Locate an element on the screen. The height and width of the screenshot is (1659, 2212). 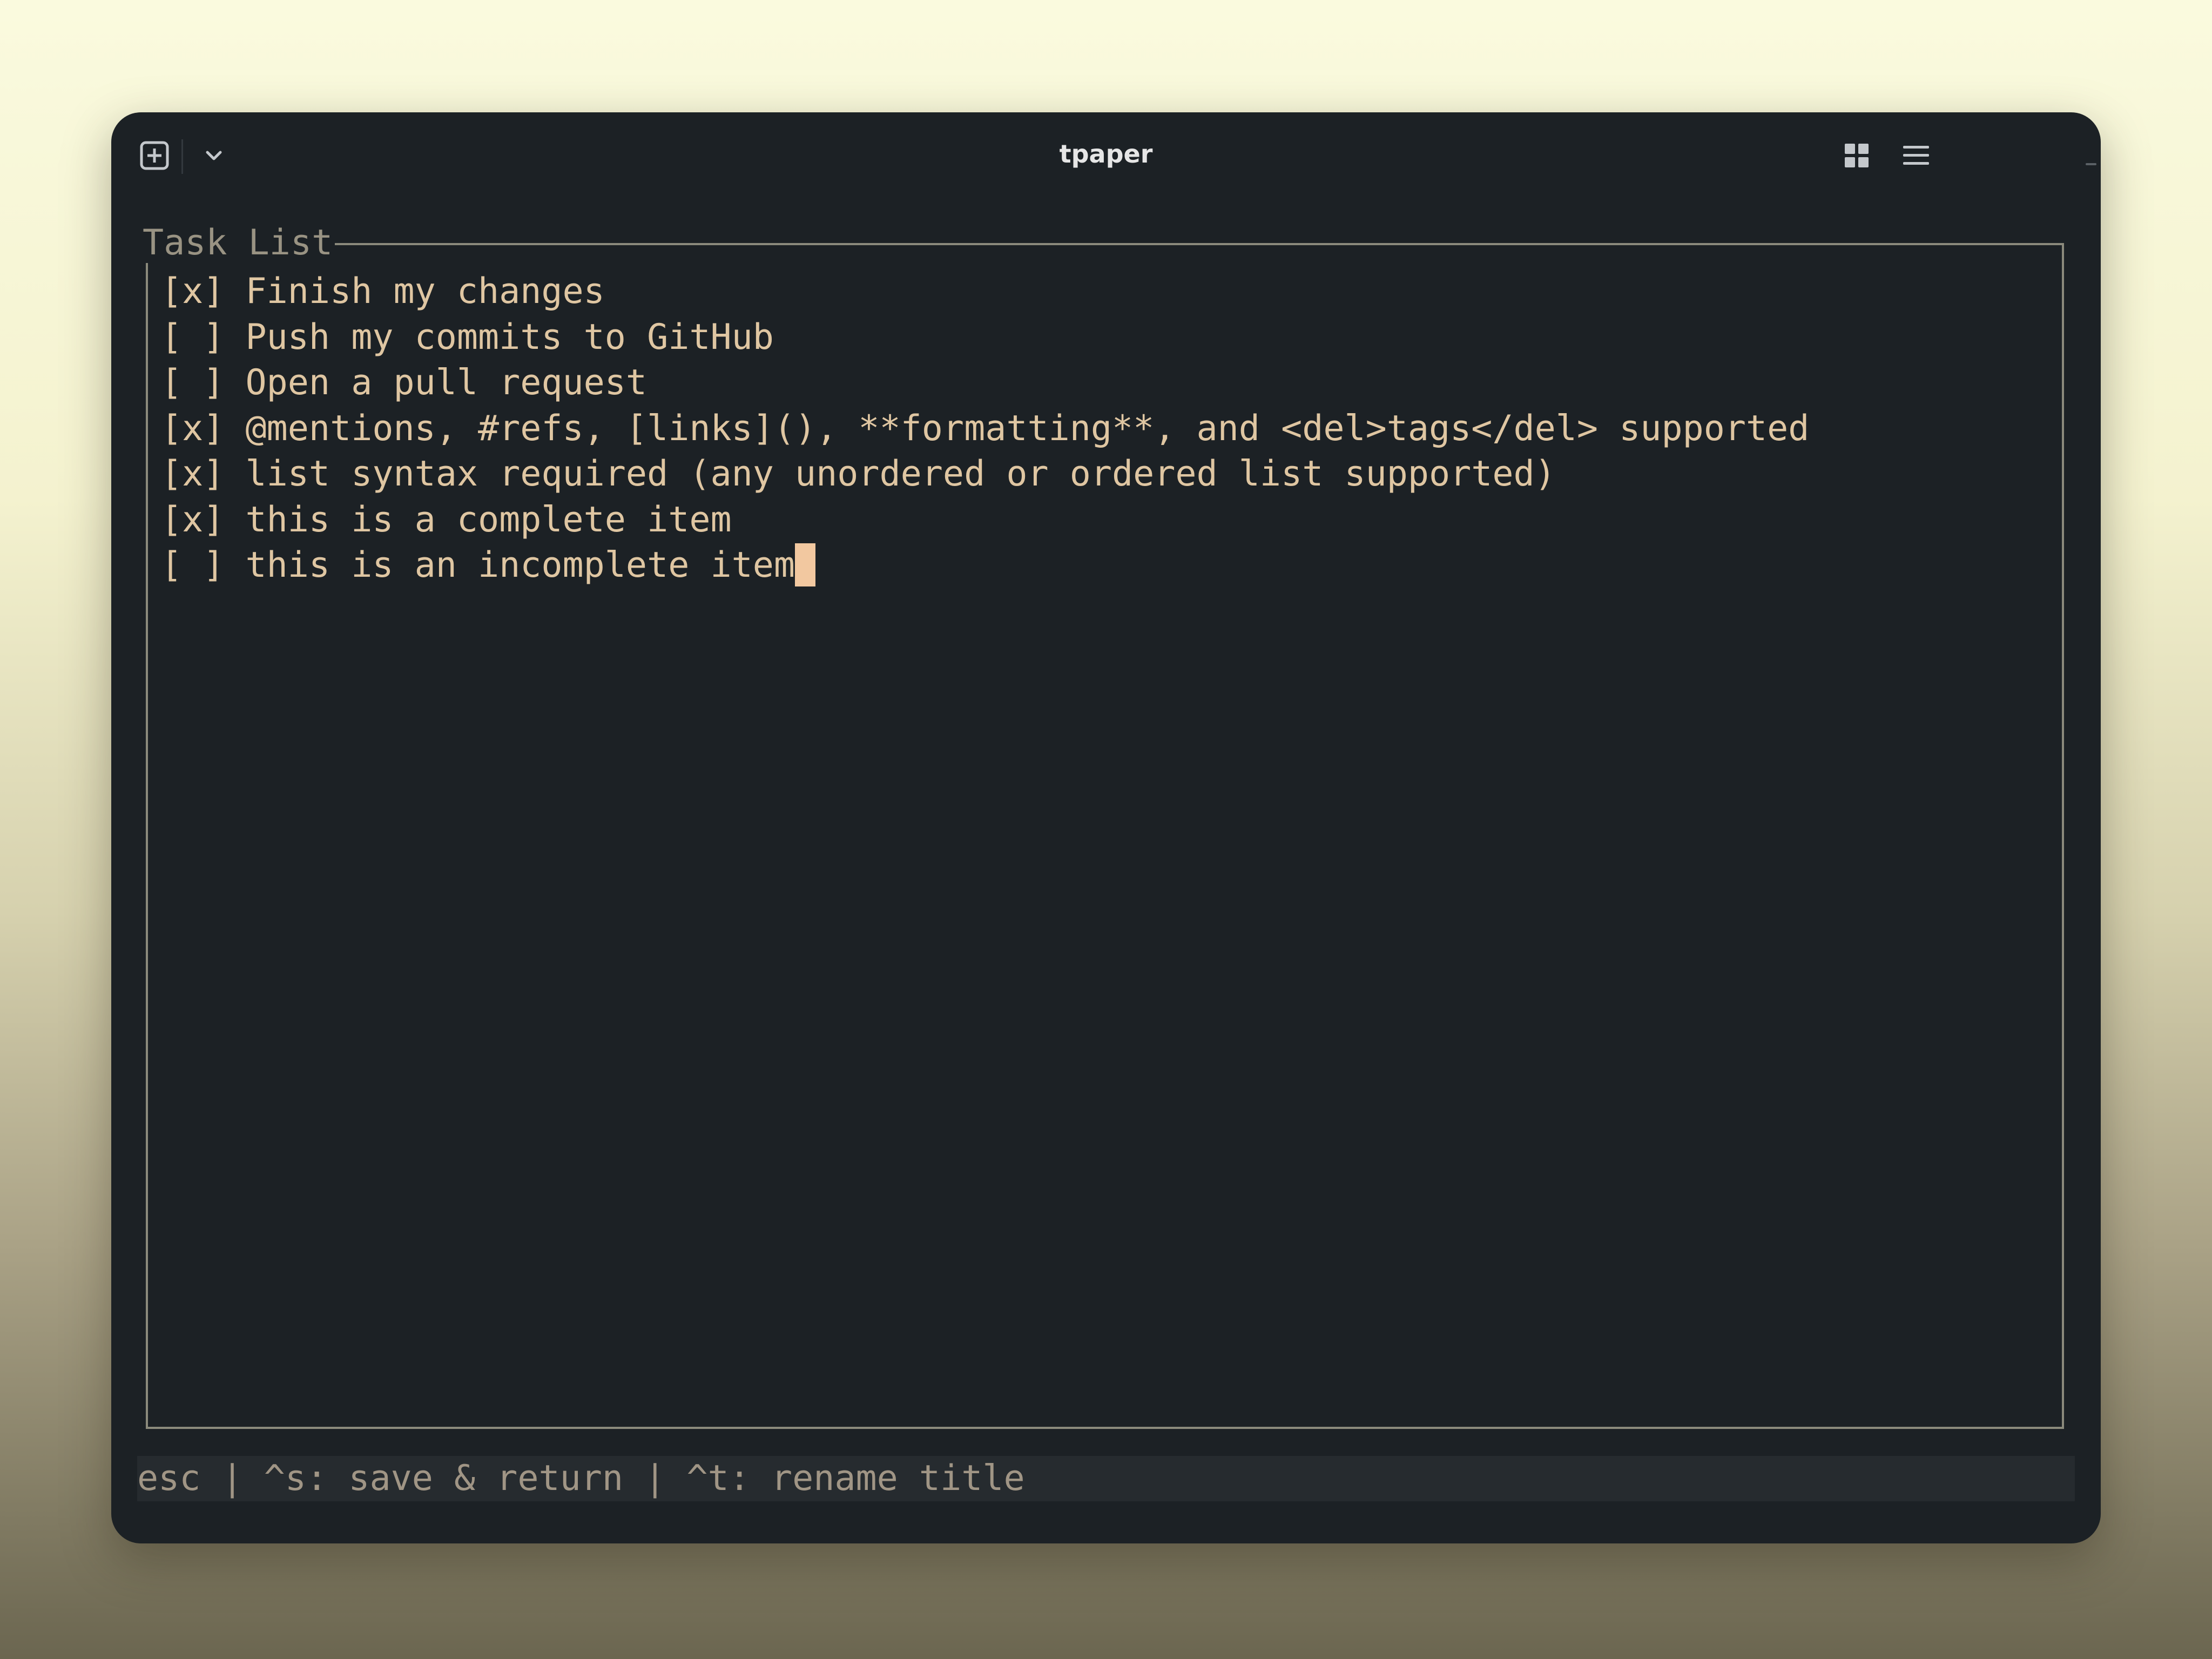
title-bar: tpaper is located at coordinates (1106, 152).